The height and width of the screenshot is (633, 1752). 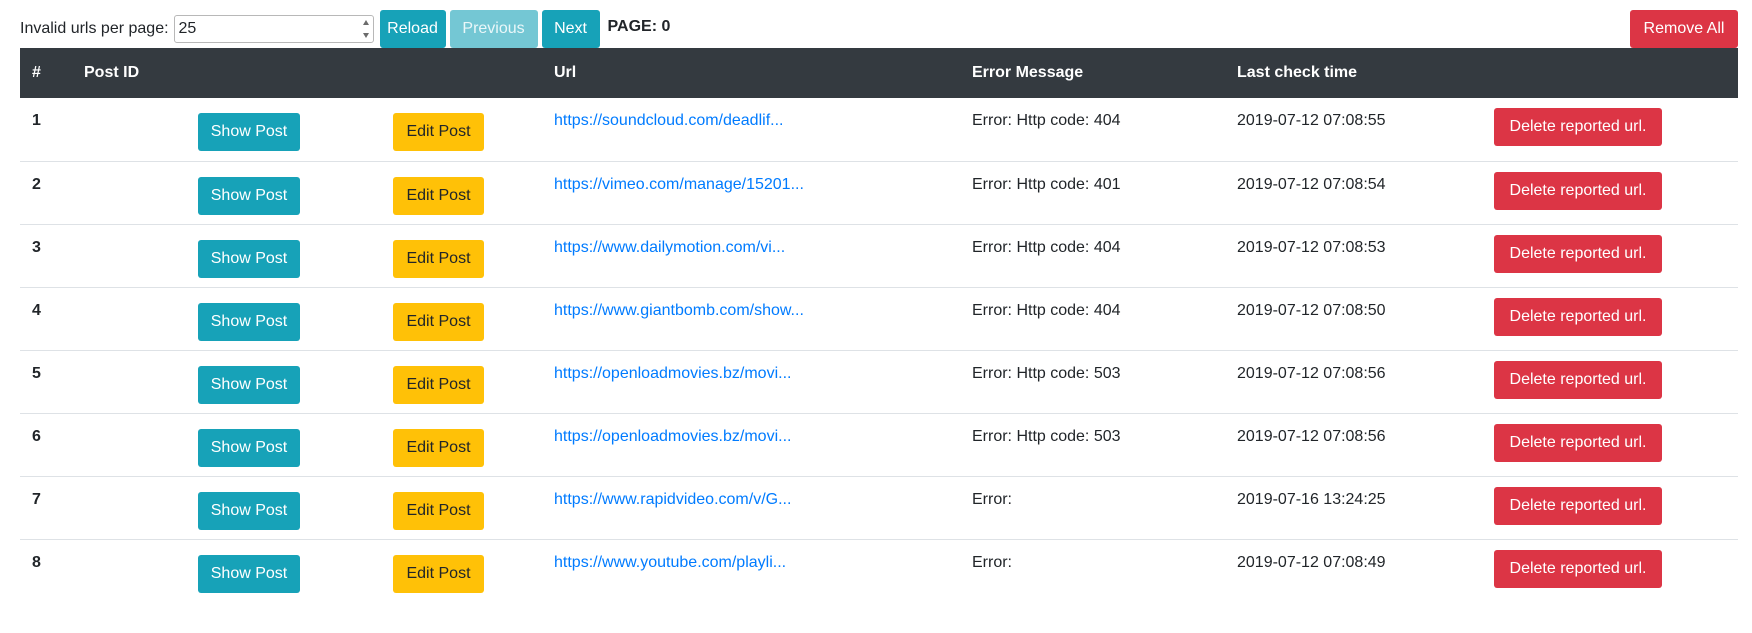 I want to click on row-index: 1, so click(x=36, y=120).